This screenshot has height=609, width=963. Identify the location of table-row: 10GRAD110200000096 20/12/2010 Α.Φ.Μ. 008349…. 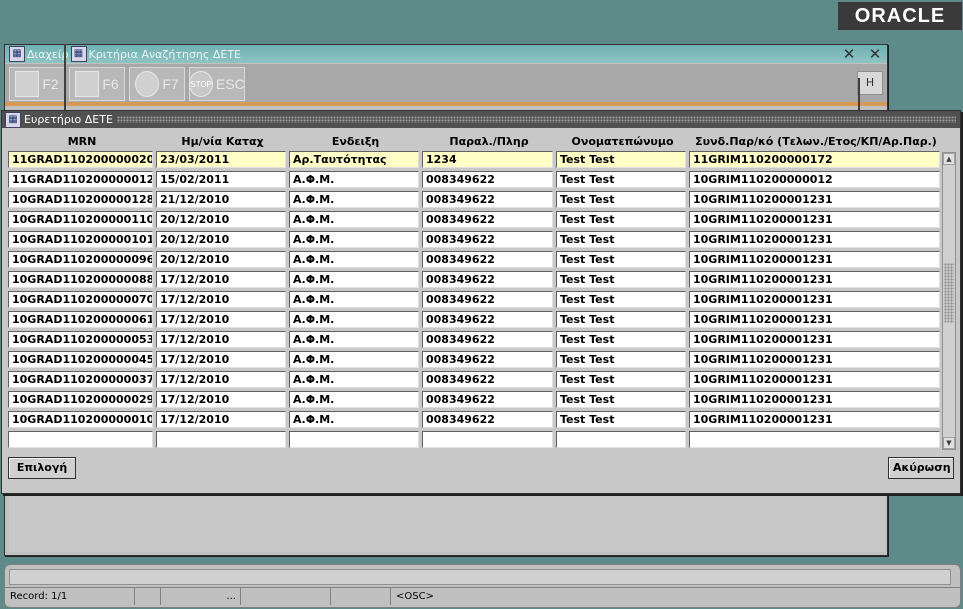
(475, 261).